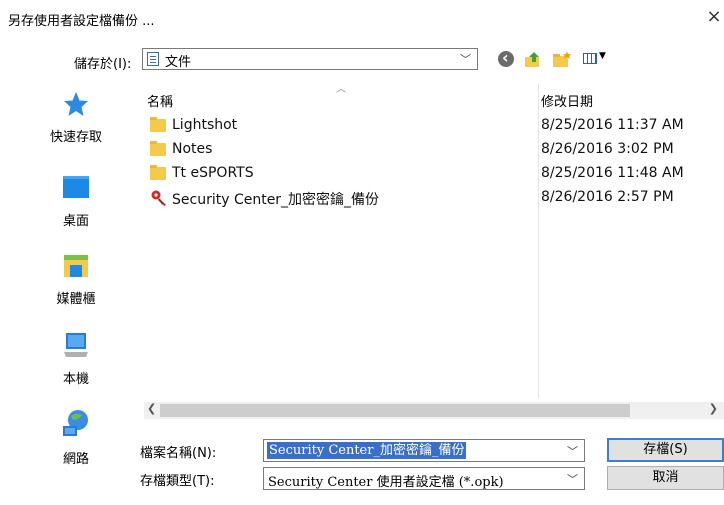 Image resolution: width=724 pixels, height=505 pixels. I want to click on document-folder-icon, so click(153, 59).